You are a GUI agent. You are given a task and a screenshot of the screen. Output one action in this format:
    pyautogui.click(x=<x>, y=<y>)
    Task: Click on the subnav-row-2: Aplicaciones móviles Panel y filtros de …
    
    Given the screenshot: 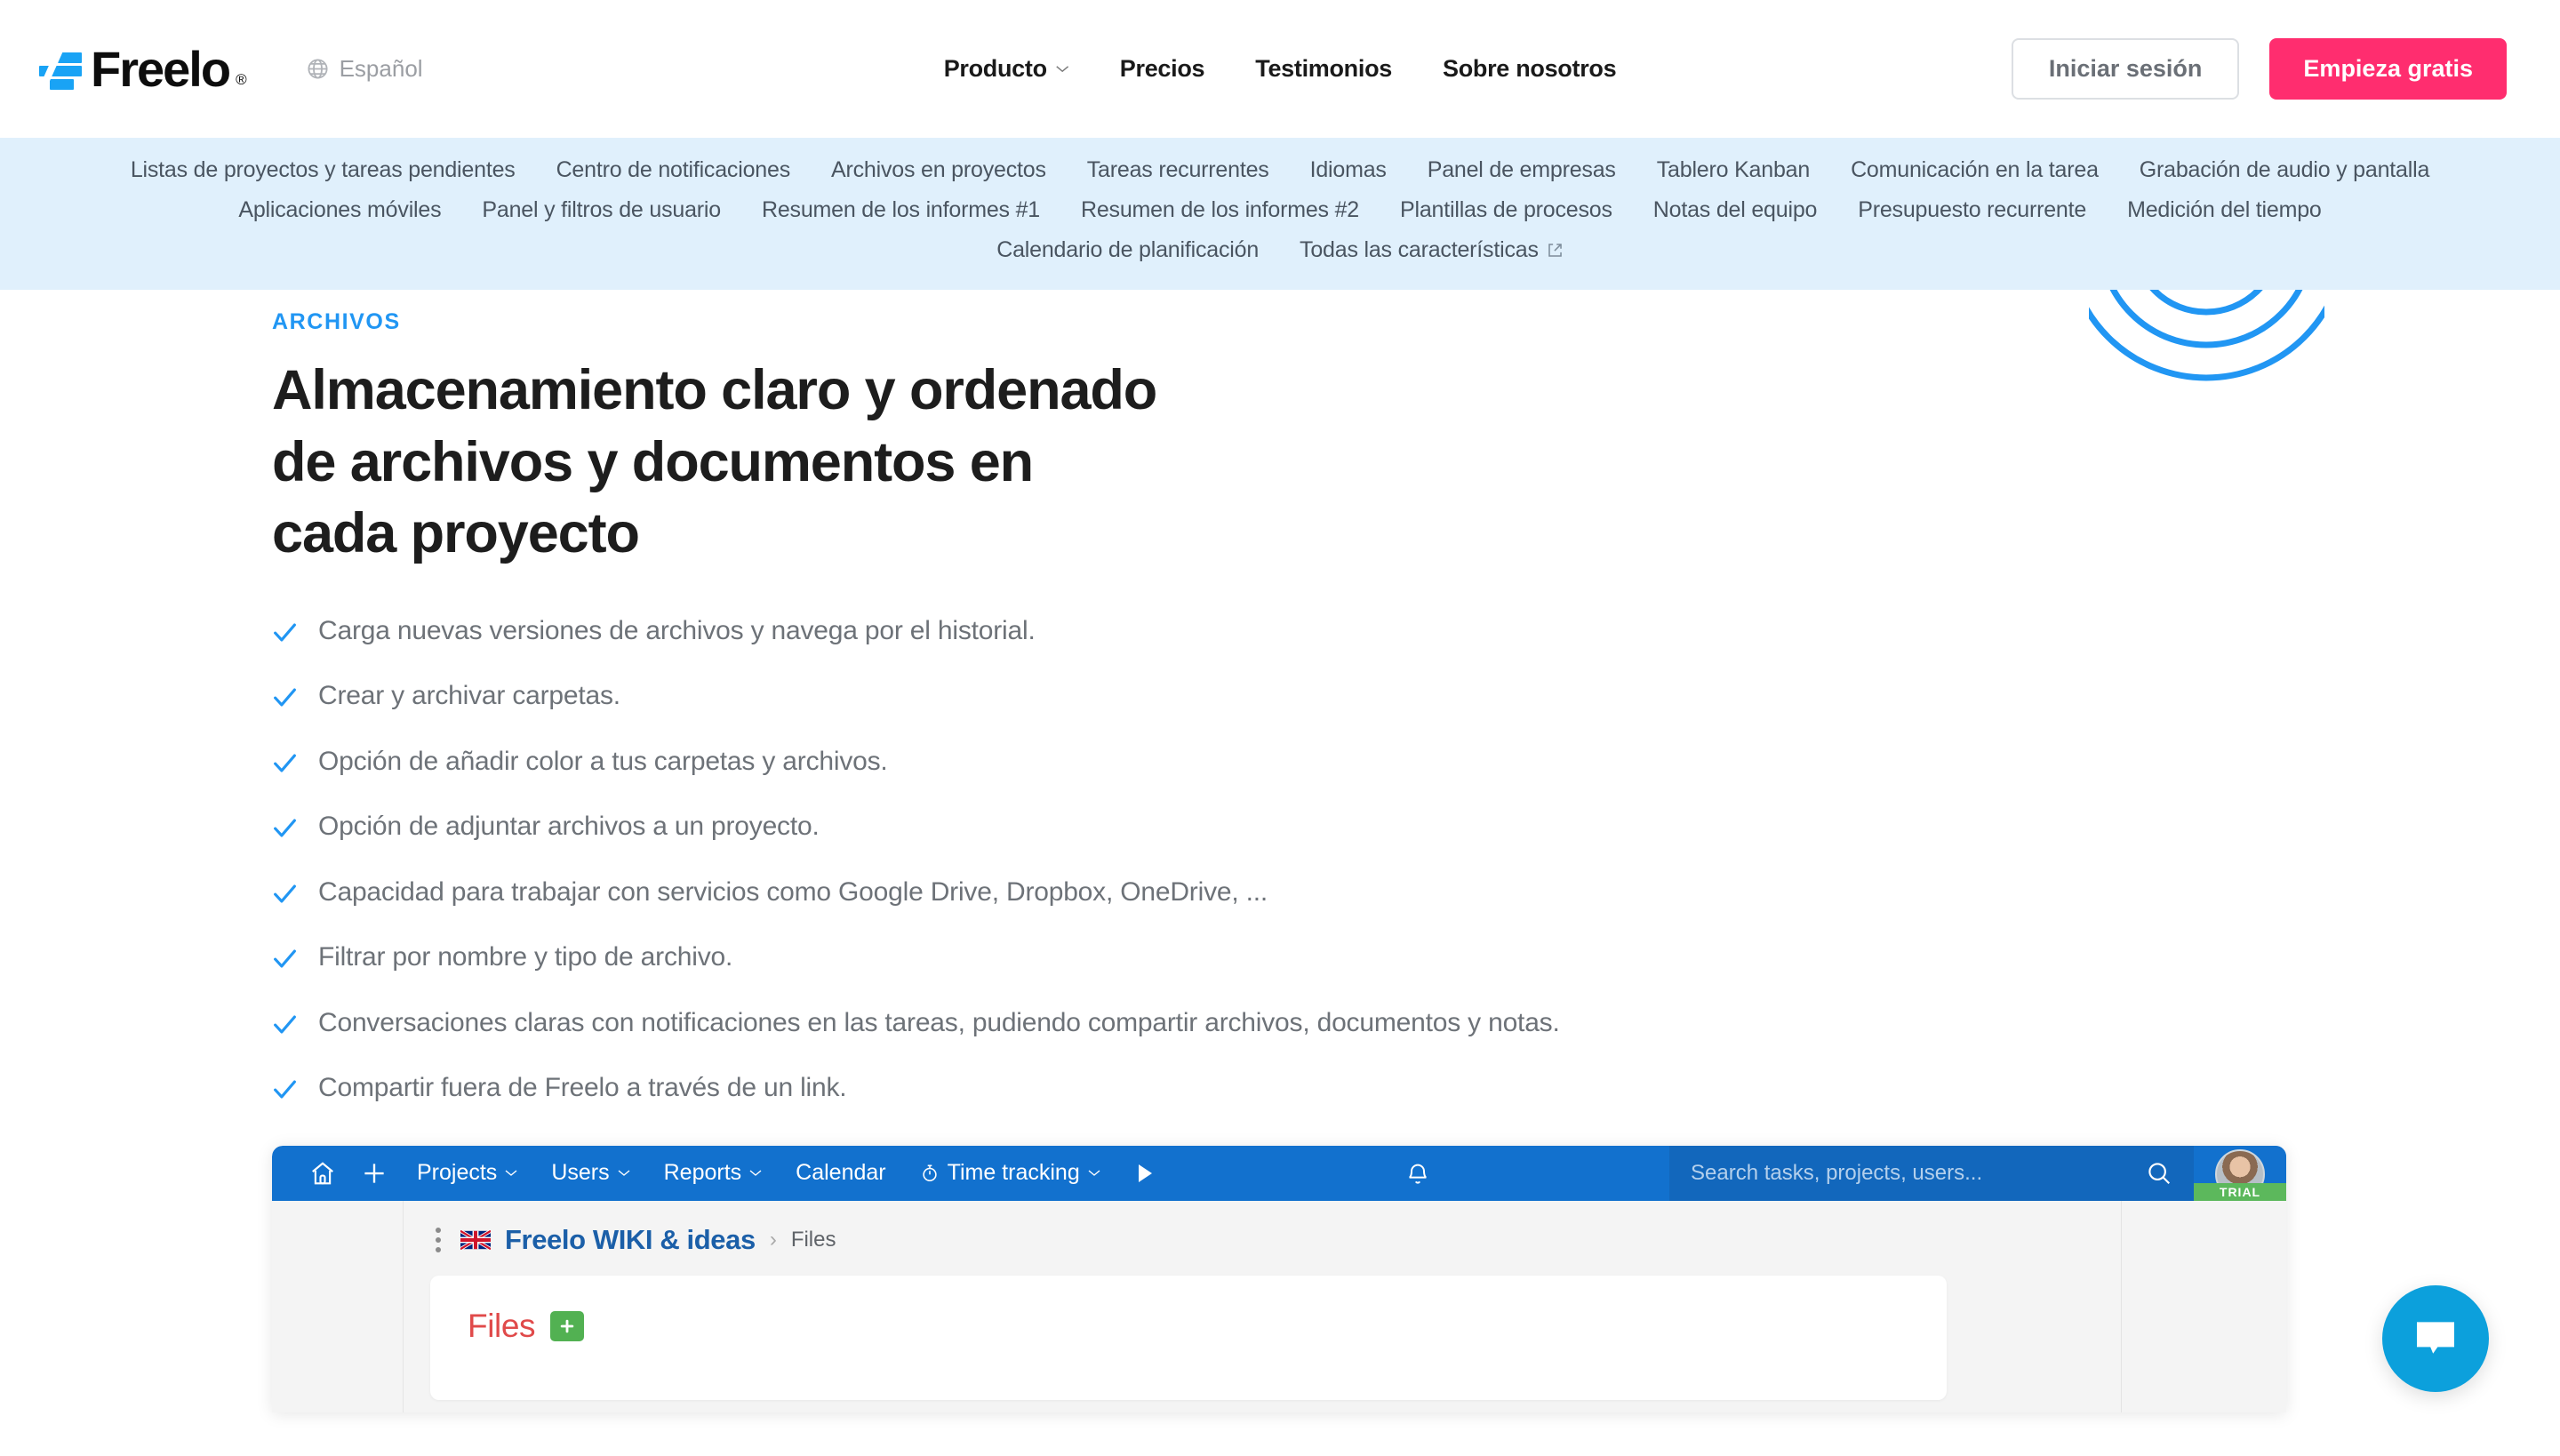 What is the action you would take?
    pyautogui.click(x=1280, y=210)
    